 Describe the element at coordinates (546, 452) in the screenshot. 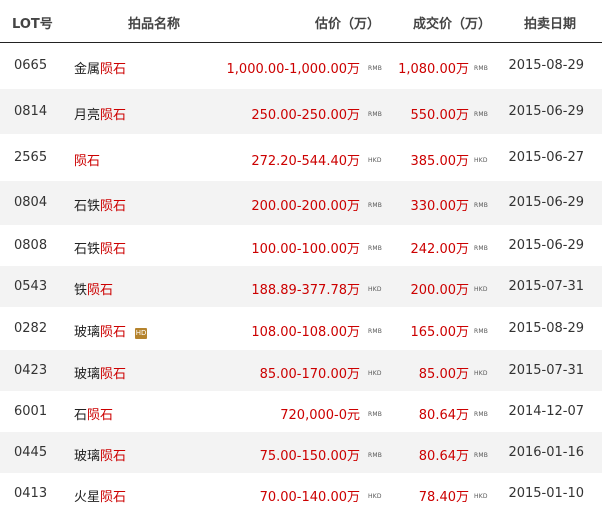

I see `auction-date: 2016-01-16` at that location.